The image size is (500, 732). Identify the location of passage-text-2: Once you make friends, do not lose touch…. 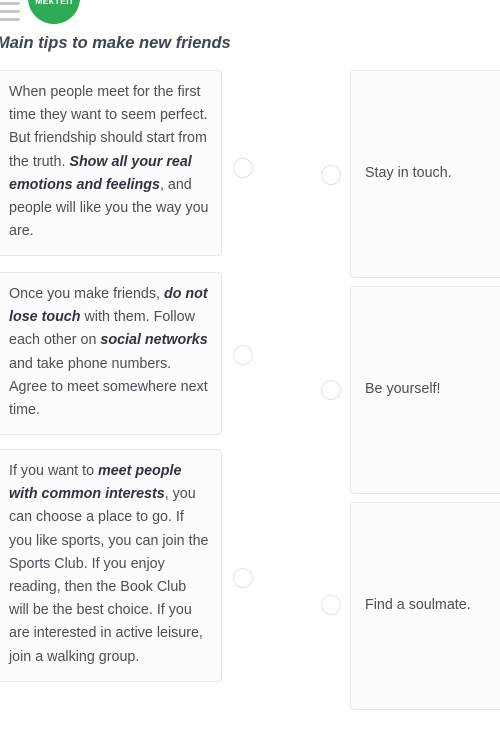
(109, 352).